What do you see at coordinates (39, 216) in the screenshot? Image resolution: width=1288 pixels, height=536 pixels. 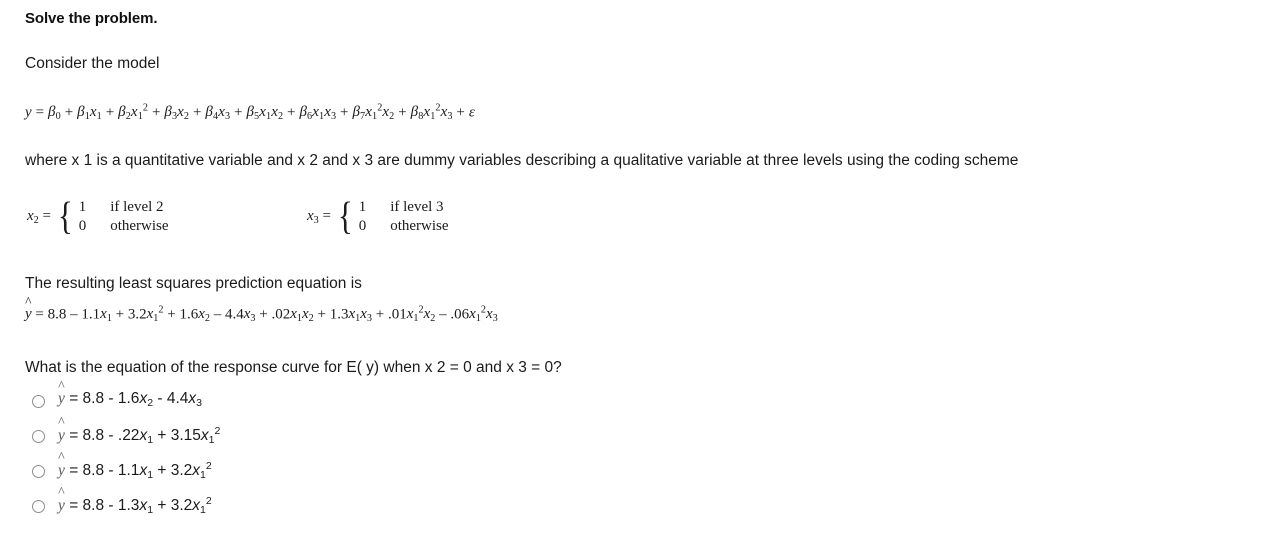 I see `coding-scheme-x2-label: x2 =` at bounding box center [39, 216].